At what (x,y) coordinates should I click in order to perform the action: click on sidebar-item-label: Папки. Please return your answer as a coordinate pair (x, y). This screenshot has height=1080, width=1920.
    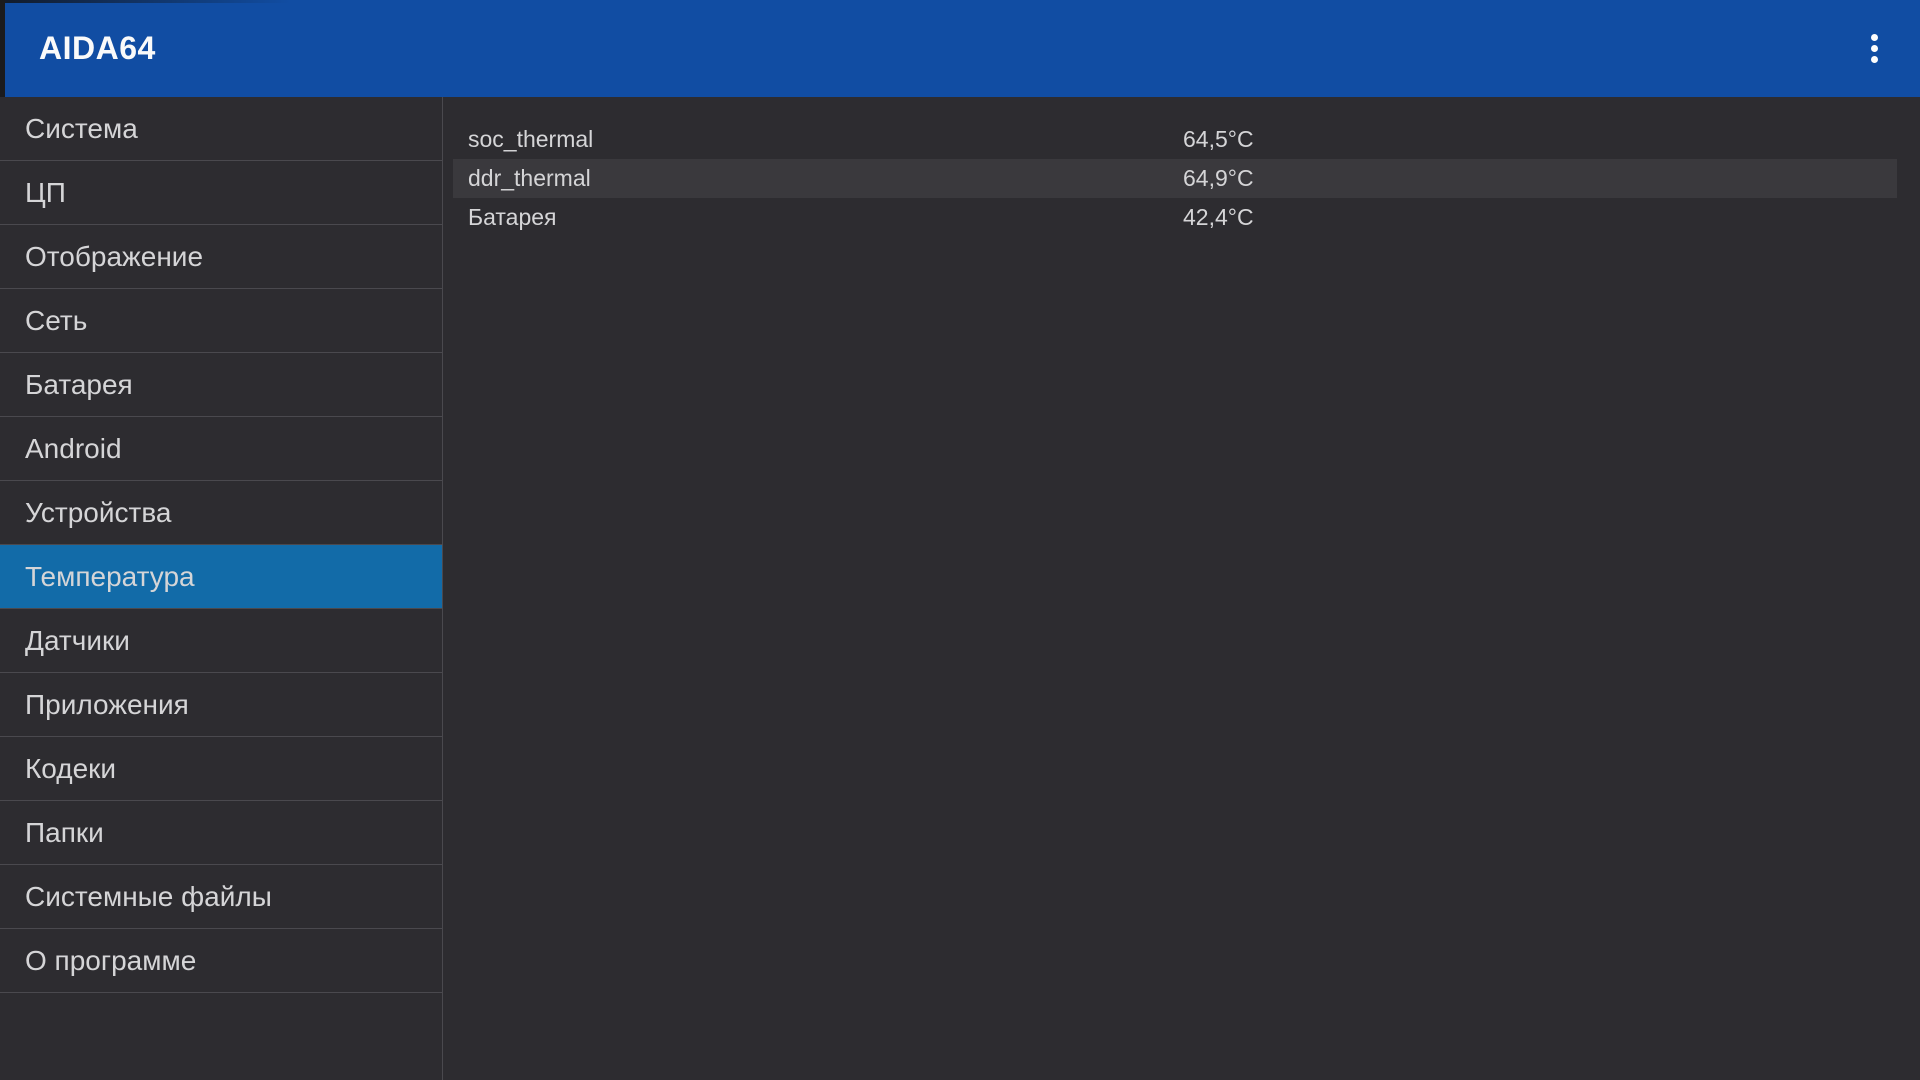
    Looking at the image, I should click on (64, 832).